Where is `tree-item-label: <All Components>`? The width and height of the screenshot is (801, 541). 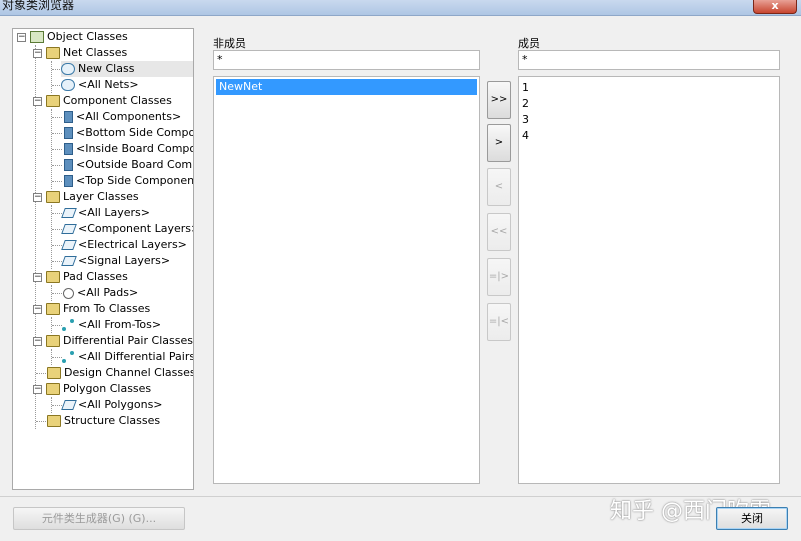
tree-item-label: <All Components> is located at coordinates (129, 116).